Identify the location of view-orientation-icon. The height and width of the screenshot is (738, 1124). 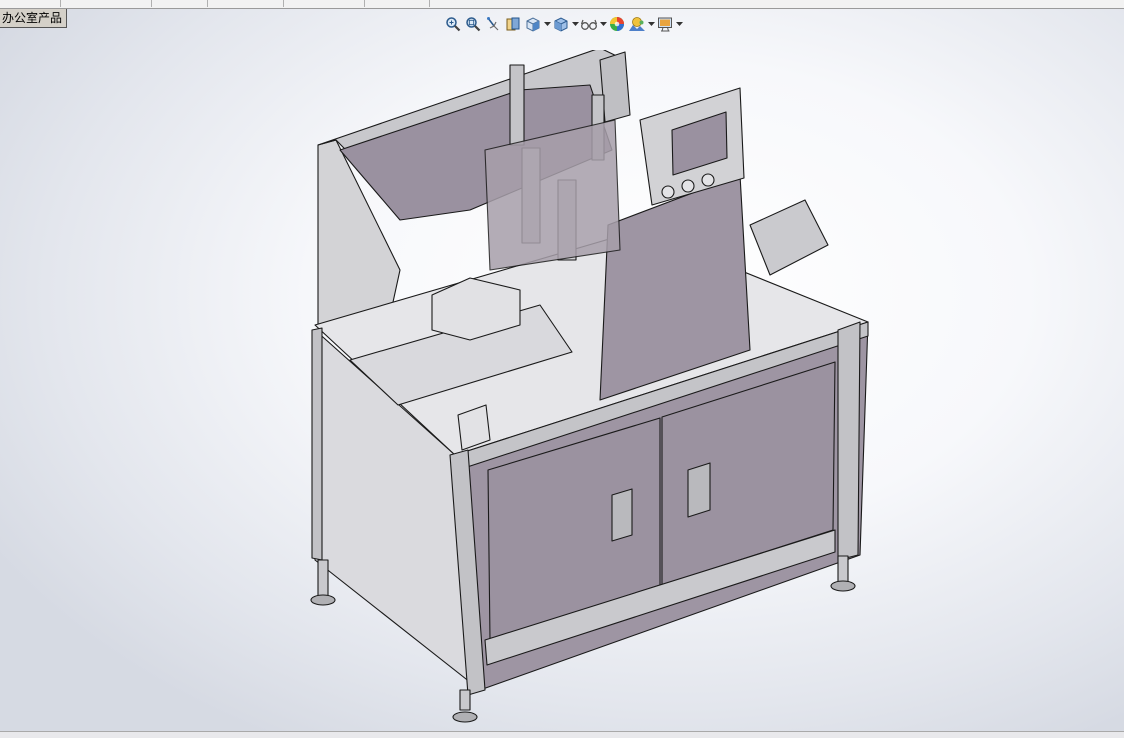
(533, 24).